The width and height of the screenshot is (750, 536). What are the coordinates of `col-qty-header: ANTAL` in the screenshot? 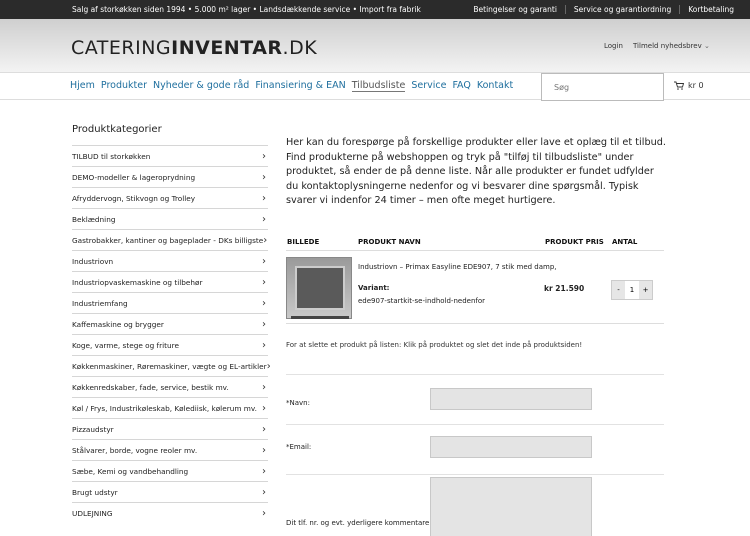 It's located at (625, 242).